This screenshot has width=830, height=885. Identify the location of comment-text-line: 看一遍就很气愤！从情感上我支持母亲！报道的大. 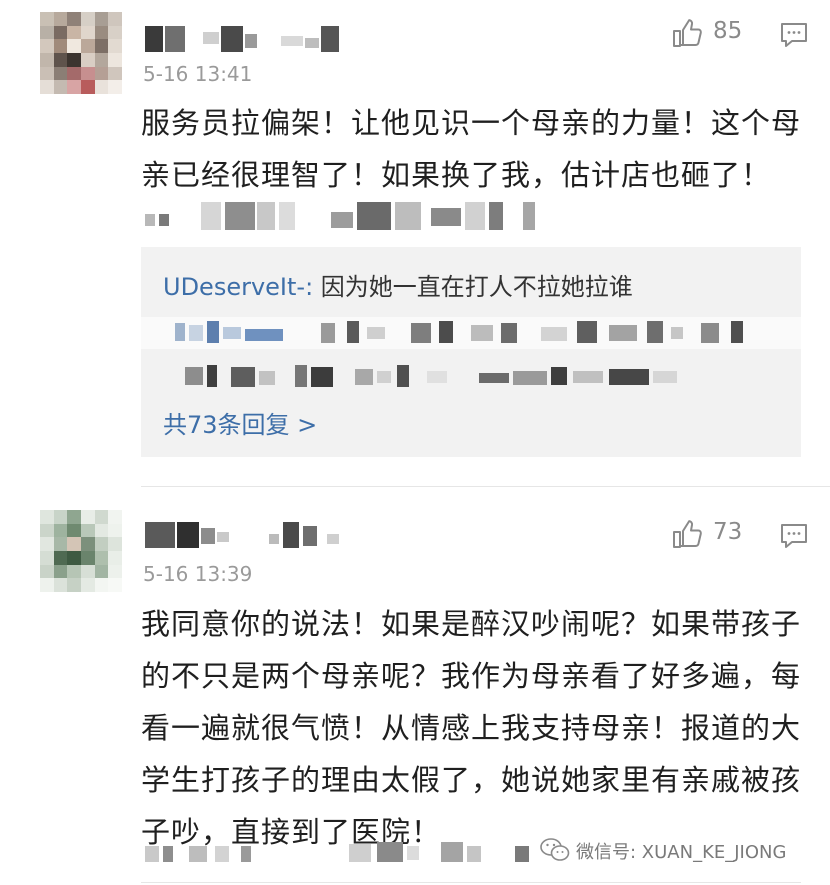
(471, 728).